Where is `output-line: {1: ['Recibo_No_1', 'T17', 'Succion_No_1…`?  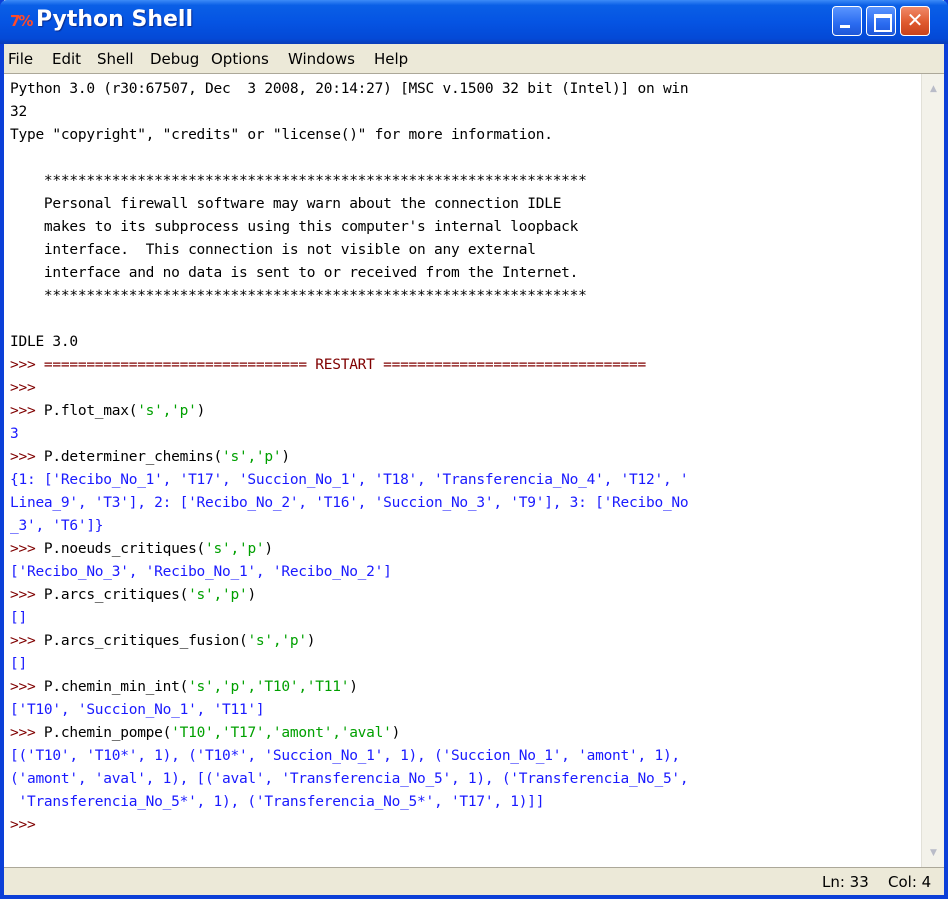
output-line: {1: ['Recibo_No_1', 'T17', 'Succion_No_1… is located at coordinates (349, 480).